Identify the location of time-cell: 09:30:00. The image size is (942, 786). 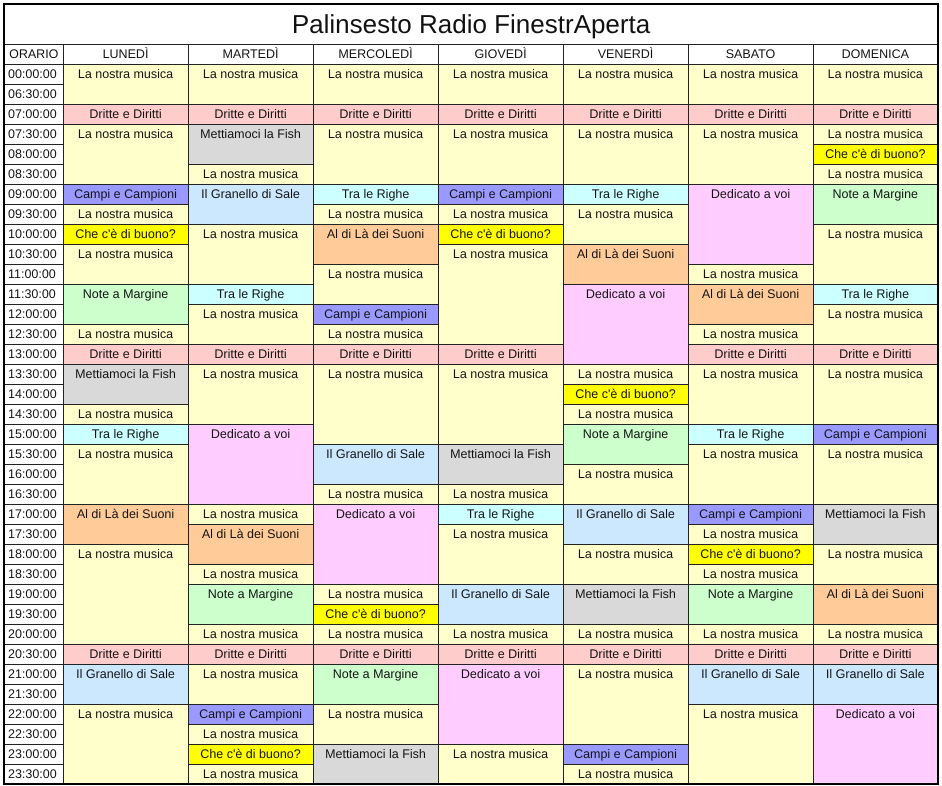
(33, 214).